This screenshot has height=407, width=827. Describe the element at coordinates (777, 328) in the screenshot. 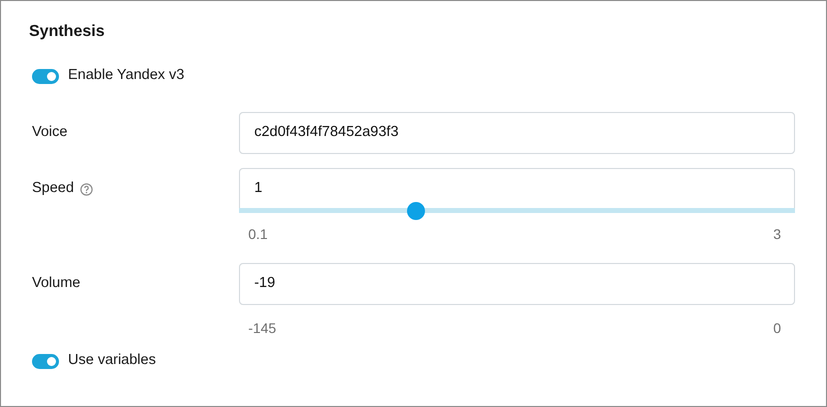

I see `range-max-label: 0` at that location.